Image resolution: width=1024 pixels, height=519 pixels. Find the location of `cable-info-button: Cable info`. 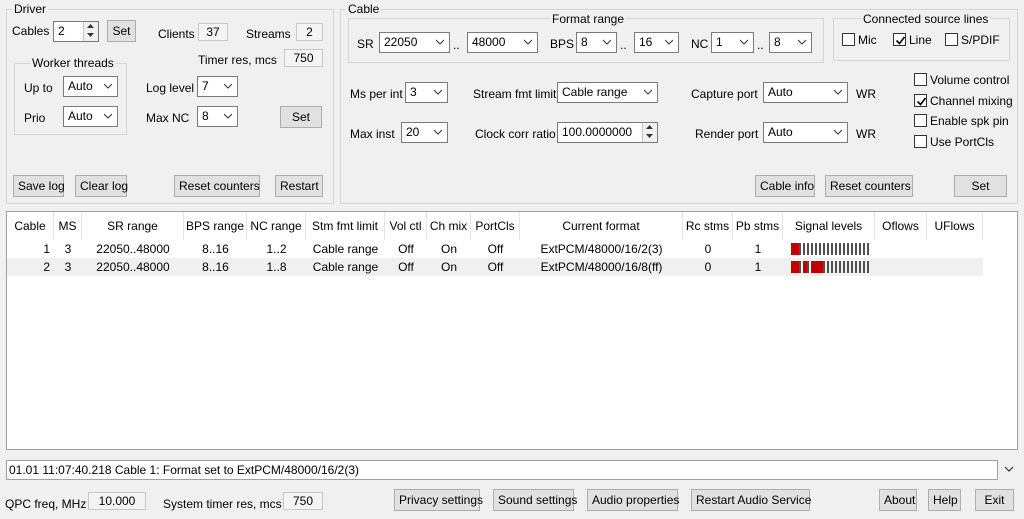

cable-info-button: Cable info is located at coordinates (785, 186).